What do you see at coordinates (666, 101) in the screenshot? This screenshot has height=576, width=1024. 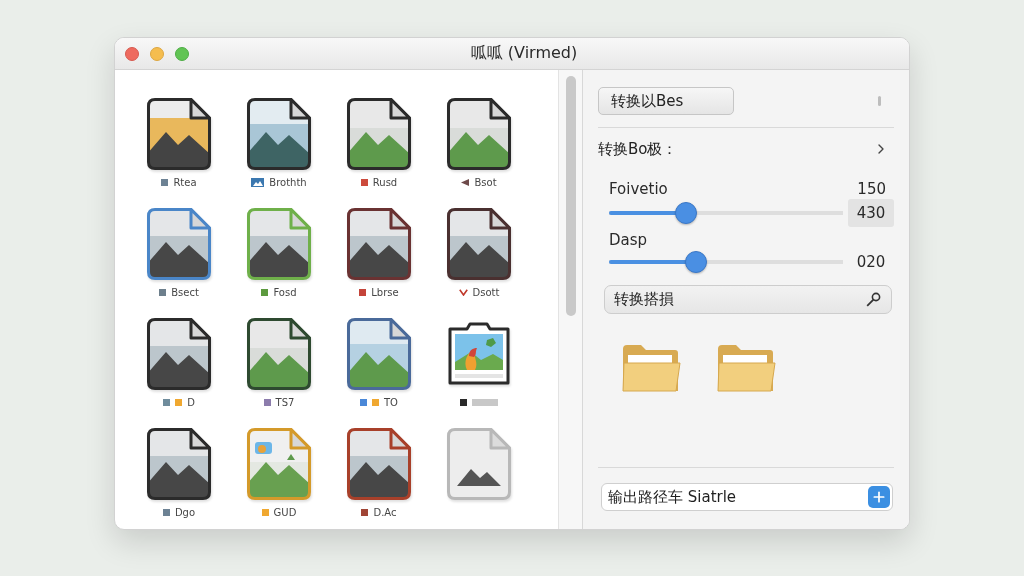 I see `format-button: 转换以Bes` at bounding box center [666, 101].